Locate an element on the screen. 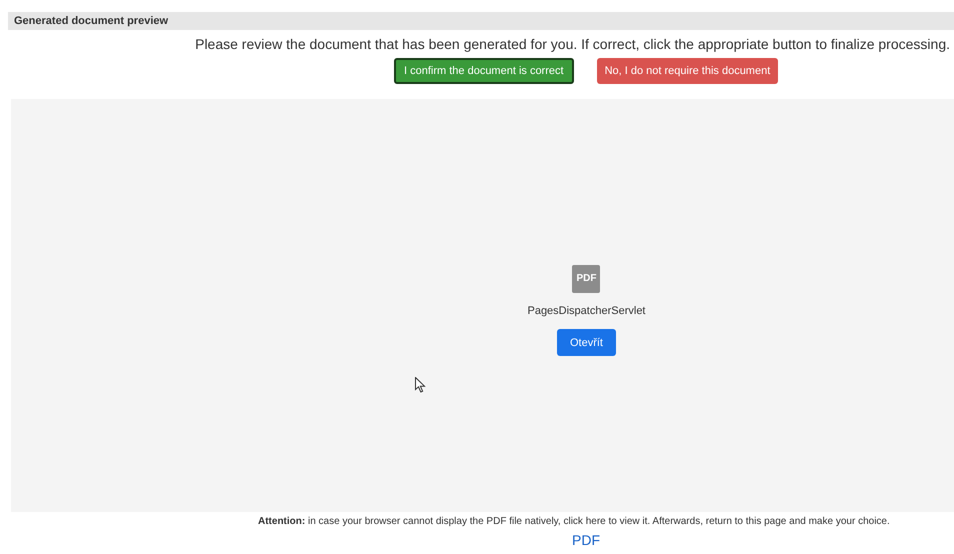 The width and height of the screenshot is (954, 554). pdf-link: PDF is located at coordinates (586, 540).